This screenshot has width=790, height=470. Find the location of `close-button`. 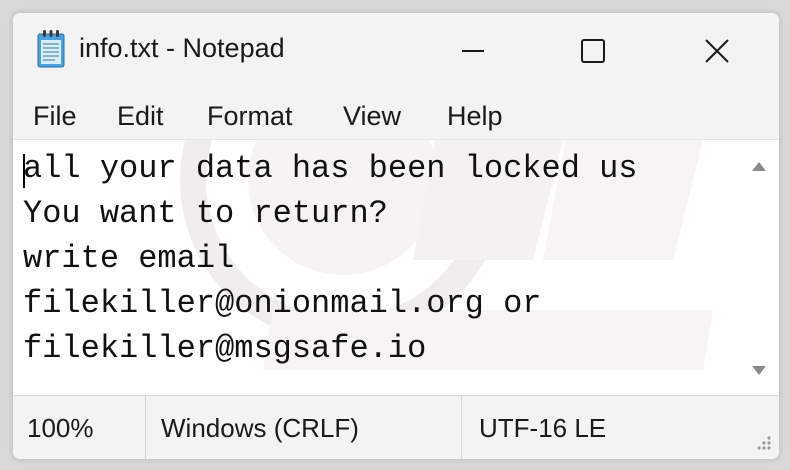

close-button is located at coordinates (717, 51).